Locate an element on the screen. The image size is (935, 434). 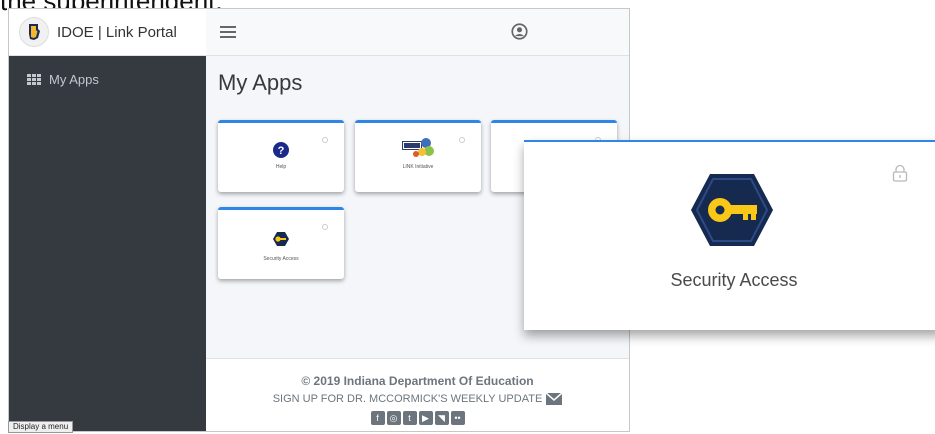
brand-link: IDOE | Link Portal is located at coordinates (107, 32).